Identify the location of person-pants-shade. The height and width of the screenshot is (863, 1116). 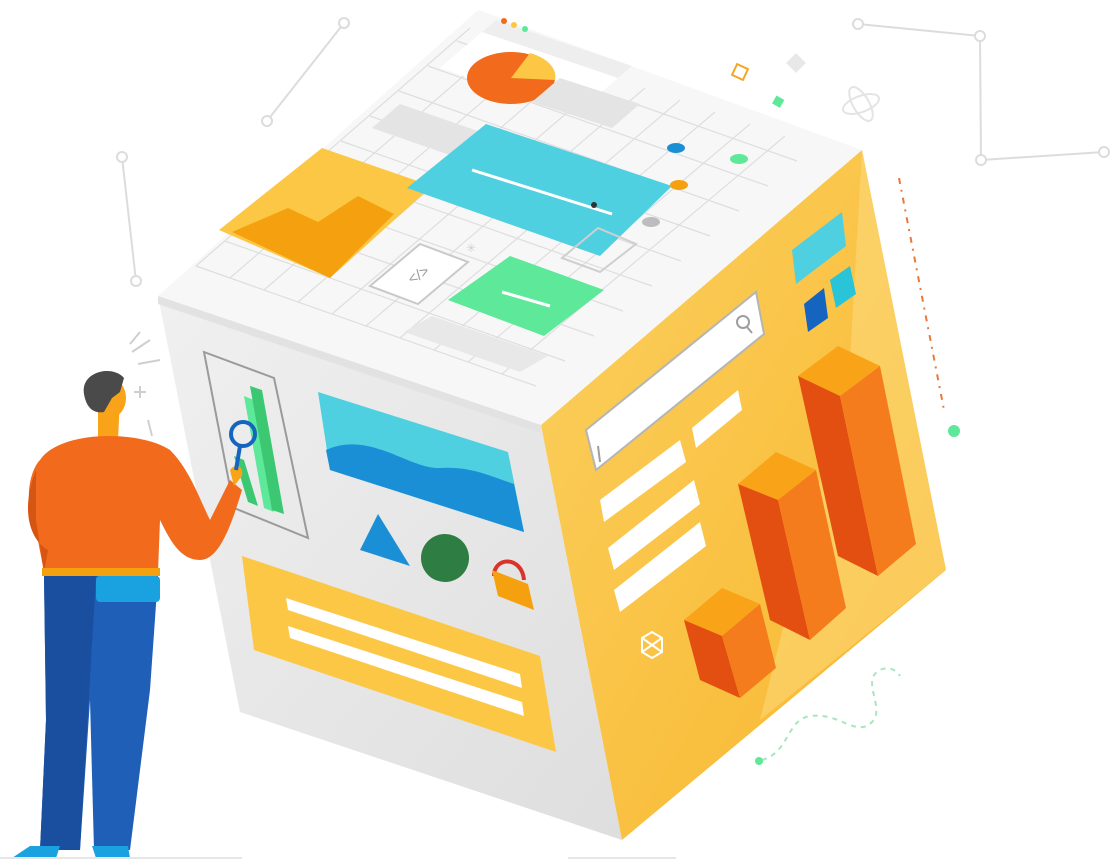
(68, 713).